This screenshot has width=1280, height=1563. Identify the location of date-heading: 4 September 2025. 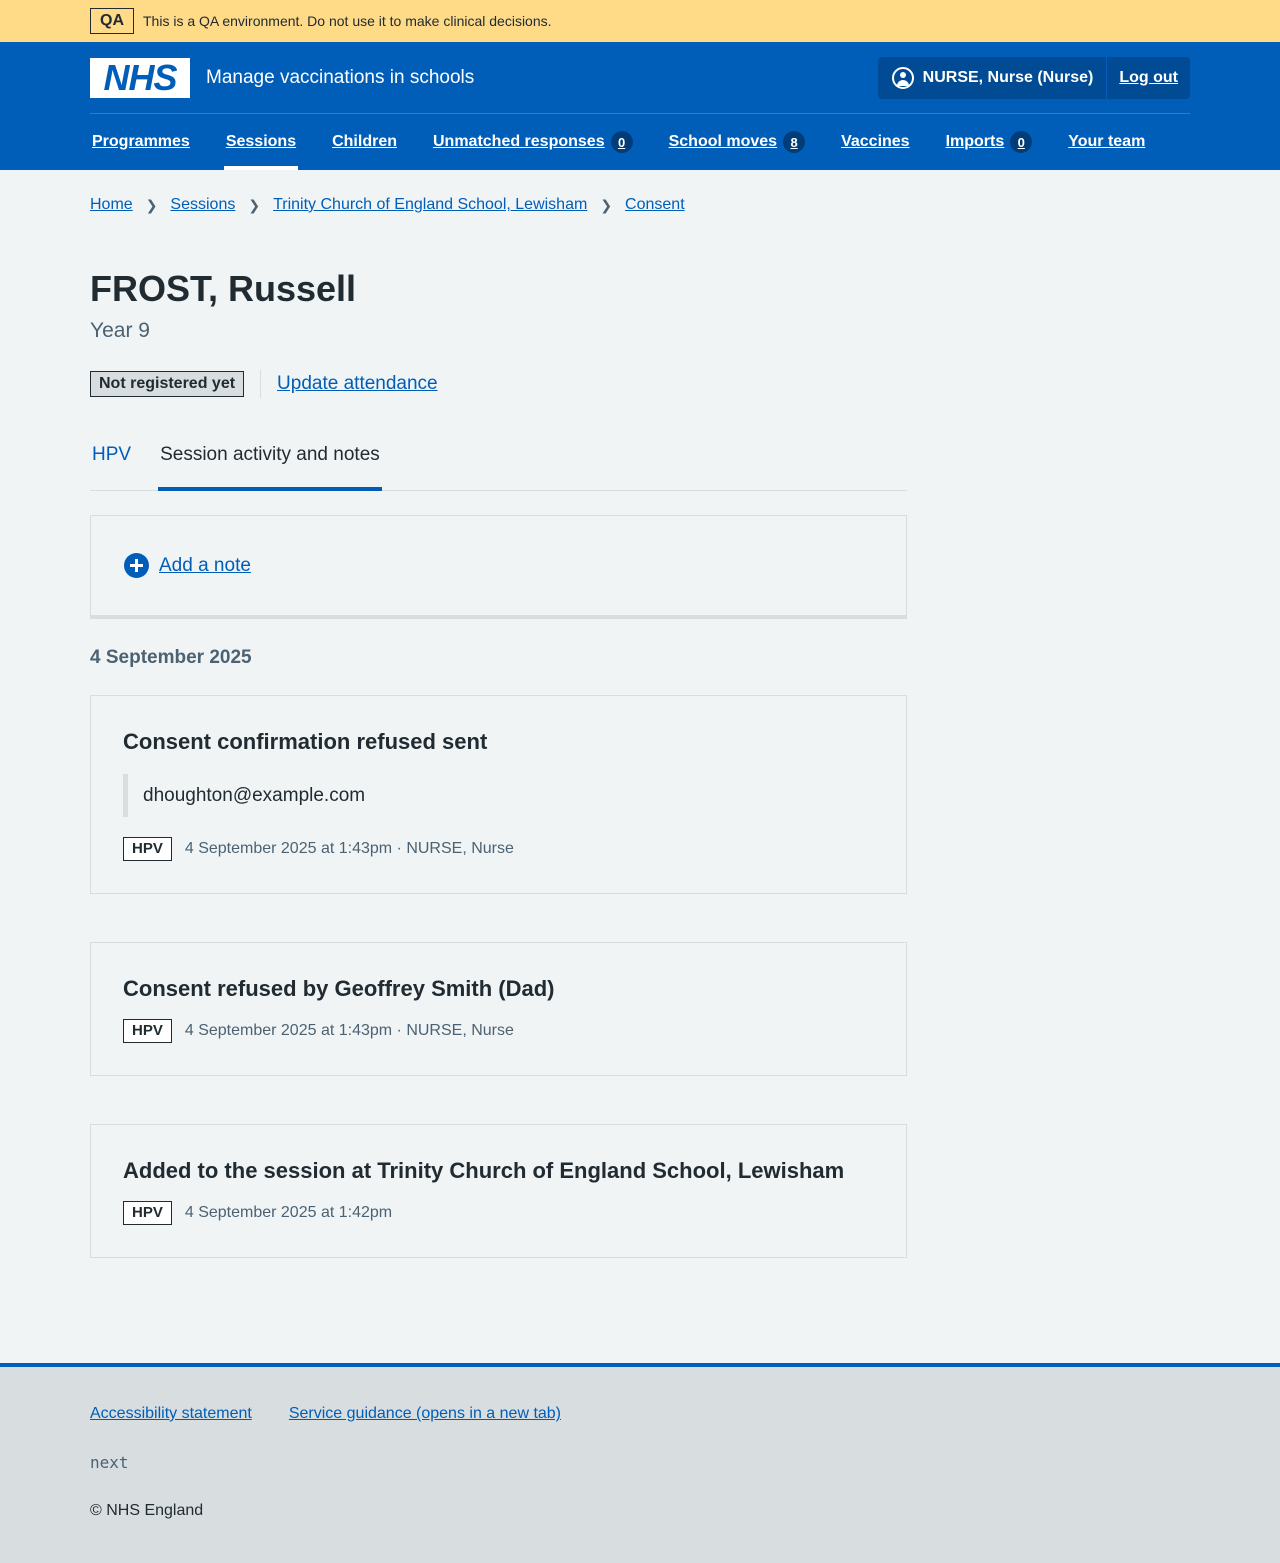
(171, 657).